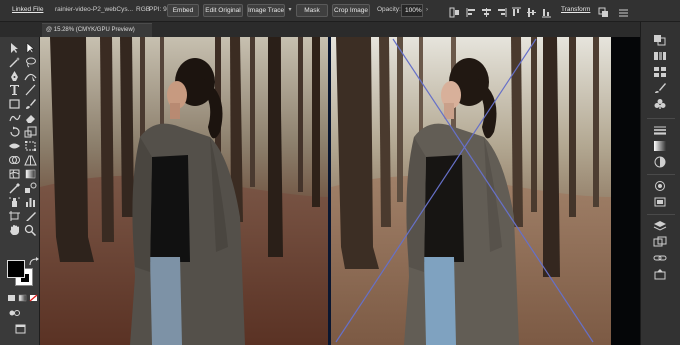 This screenshot has height=345, width=680. Describe the element at coordinates (30, 104) in the screenshot. I see `paintbrush-tool-icon` at that location.